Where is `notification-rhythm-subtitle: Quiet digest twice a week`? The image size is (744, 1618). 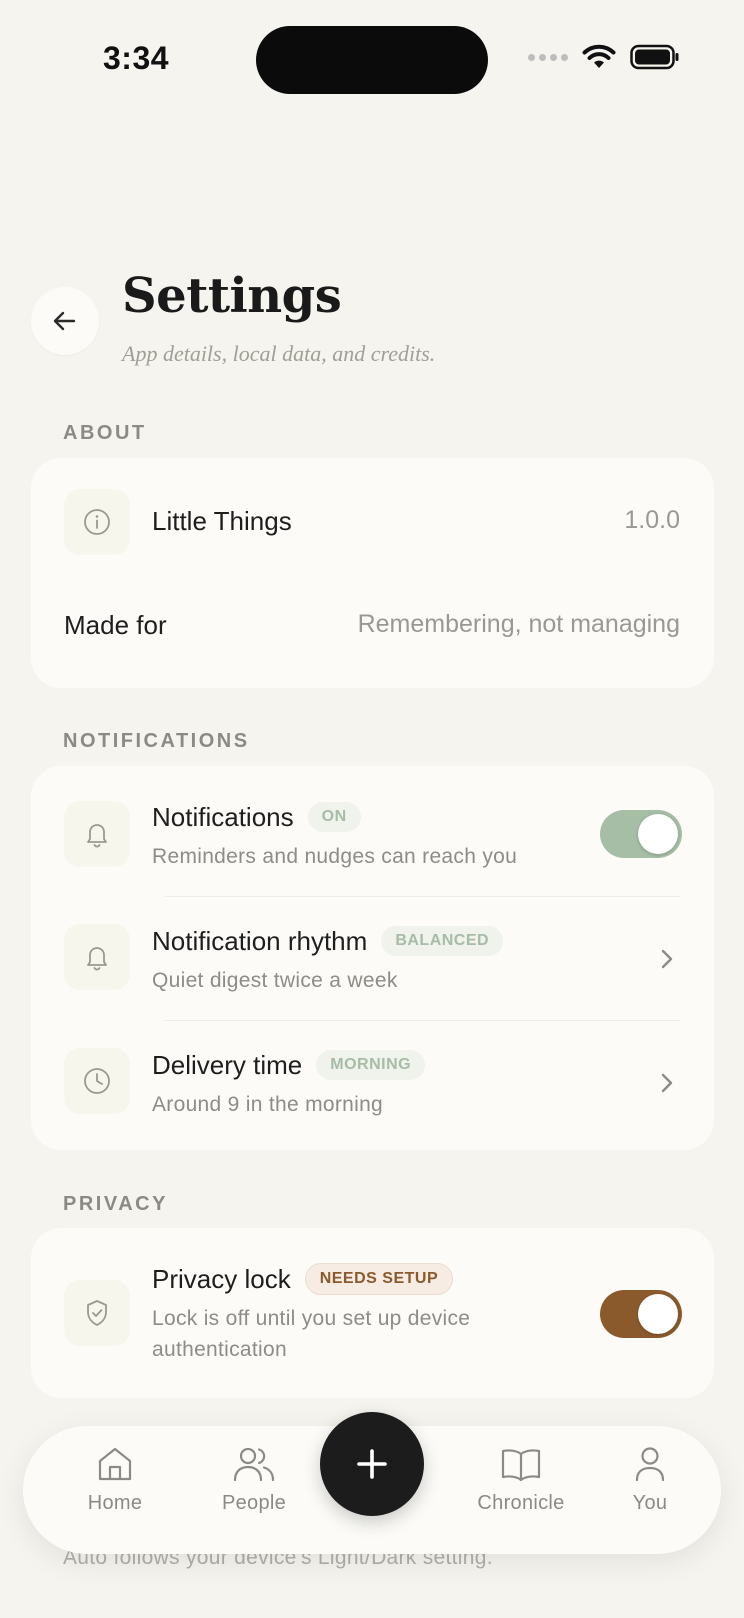
notification-rhythm-subtitle: Quiet digest twice a week is located at coordinates (275, 980).